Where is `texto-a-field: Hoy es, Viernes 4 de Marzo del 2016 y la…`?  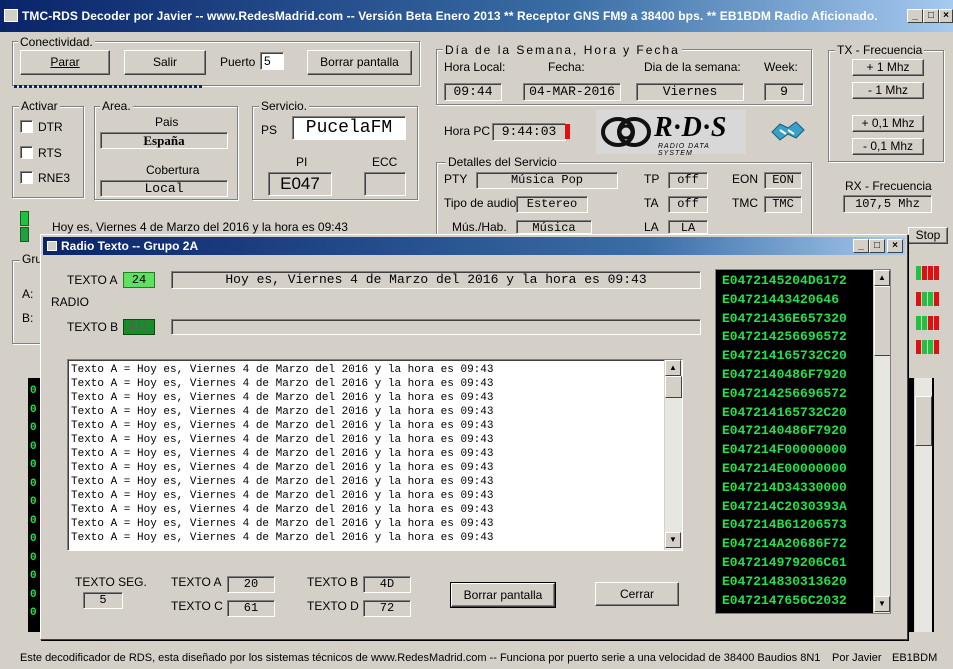 texto-a-field: Hoy es, Viernes 4 de Marzo del 2016 y la… is located at coordinates (436, 280).